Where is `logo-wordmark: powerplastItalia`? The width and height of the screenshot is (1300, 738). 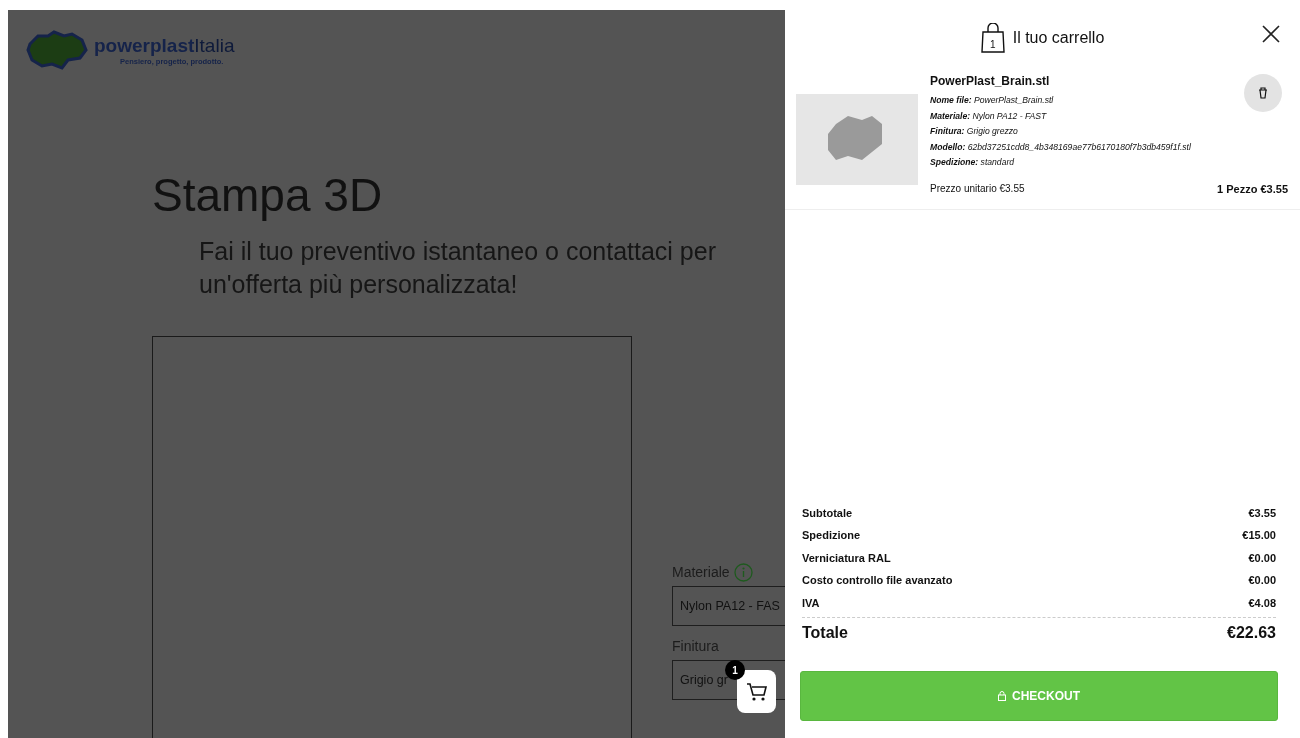 logo-wordmark: powerplastItalia is located at coordinates (164, 45).